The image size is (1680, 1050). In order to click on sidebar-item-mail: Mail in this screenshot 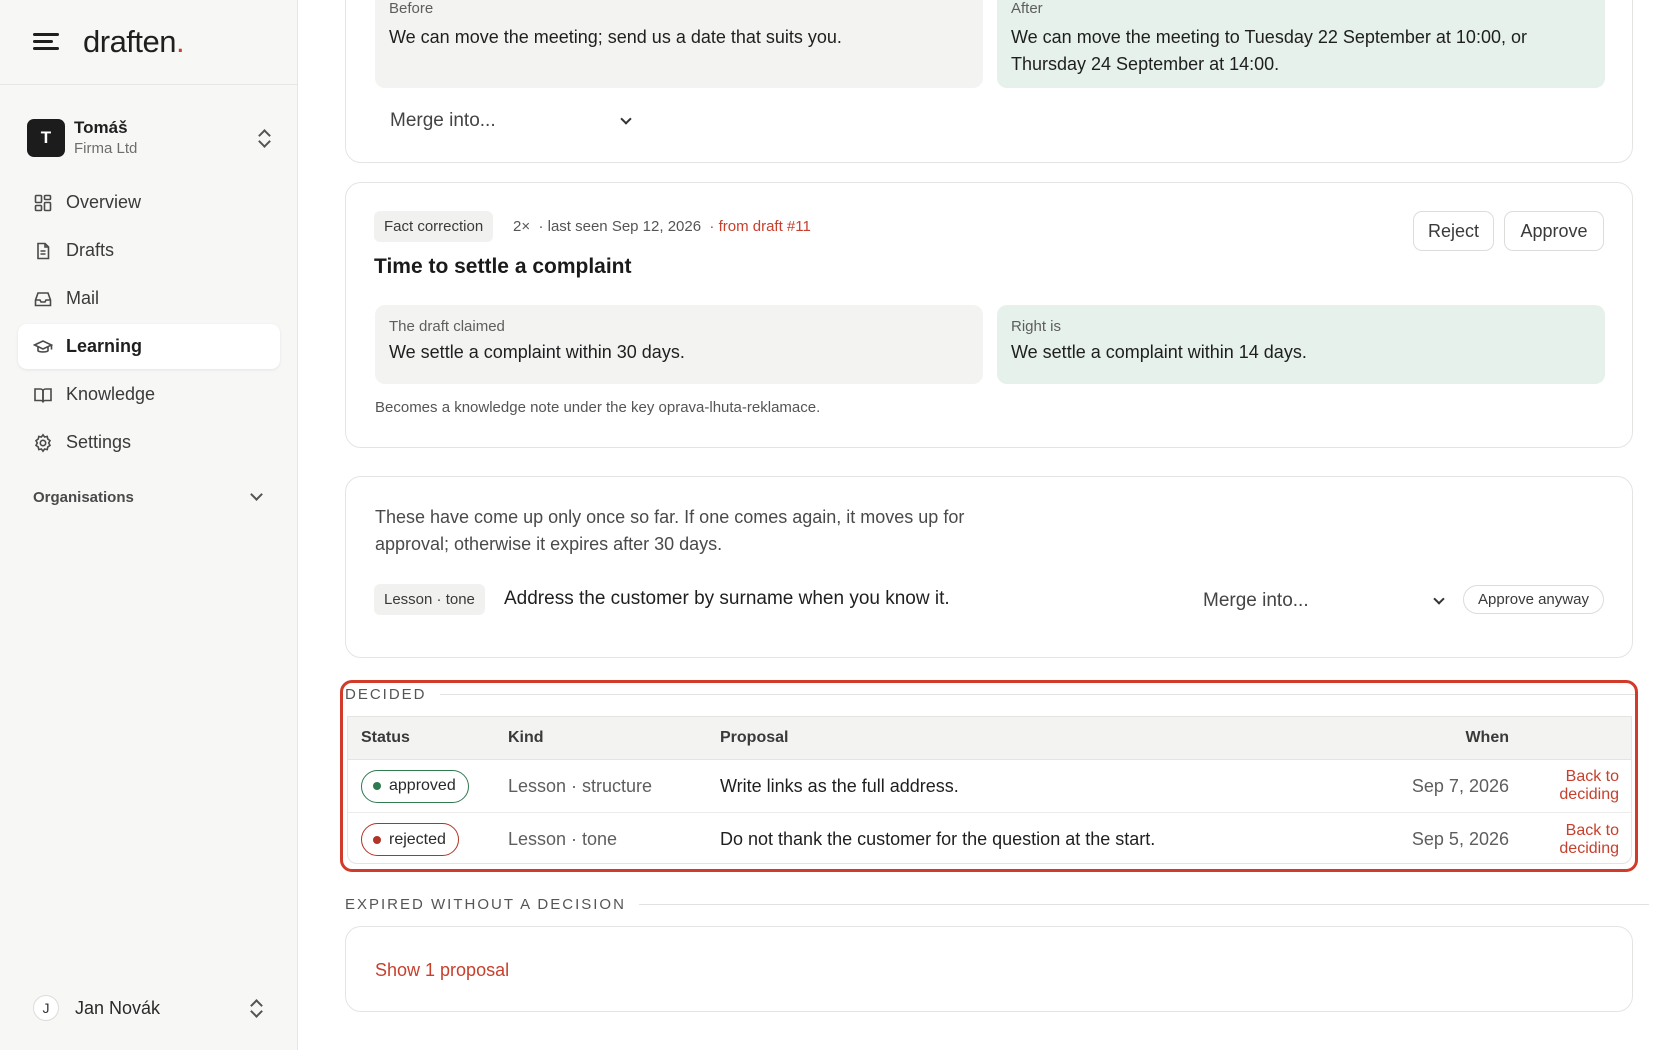, I will do `click(149, 298)`.